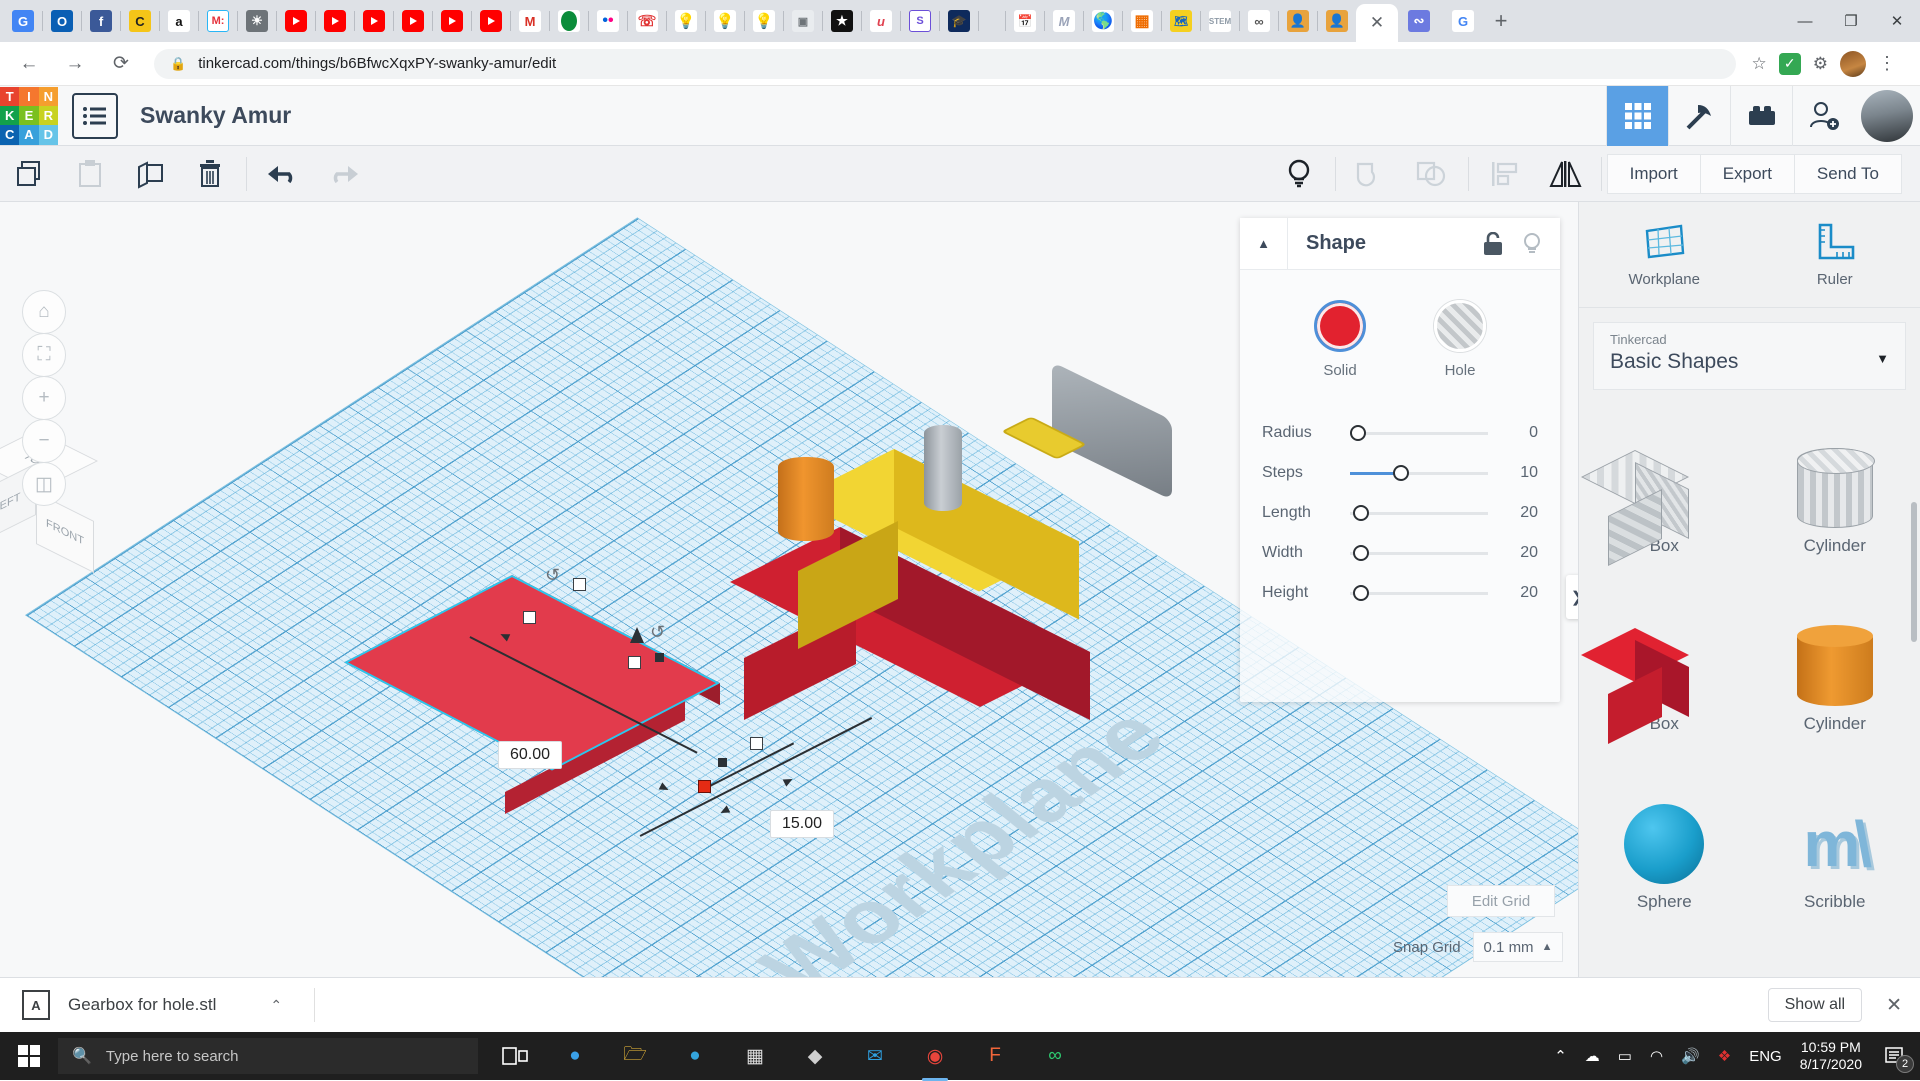 This screenshot has width=1920, height=1081. I want to click on user-avatar, so click(1887, 116).